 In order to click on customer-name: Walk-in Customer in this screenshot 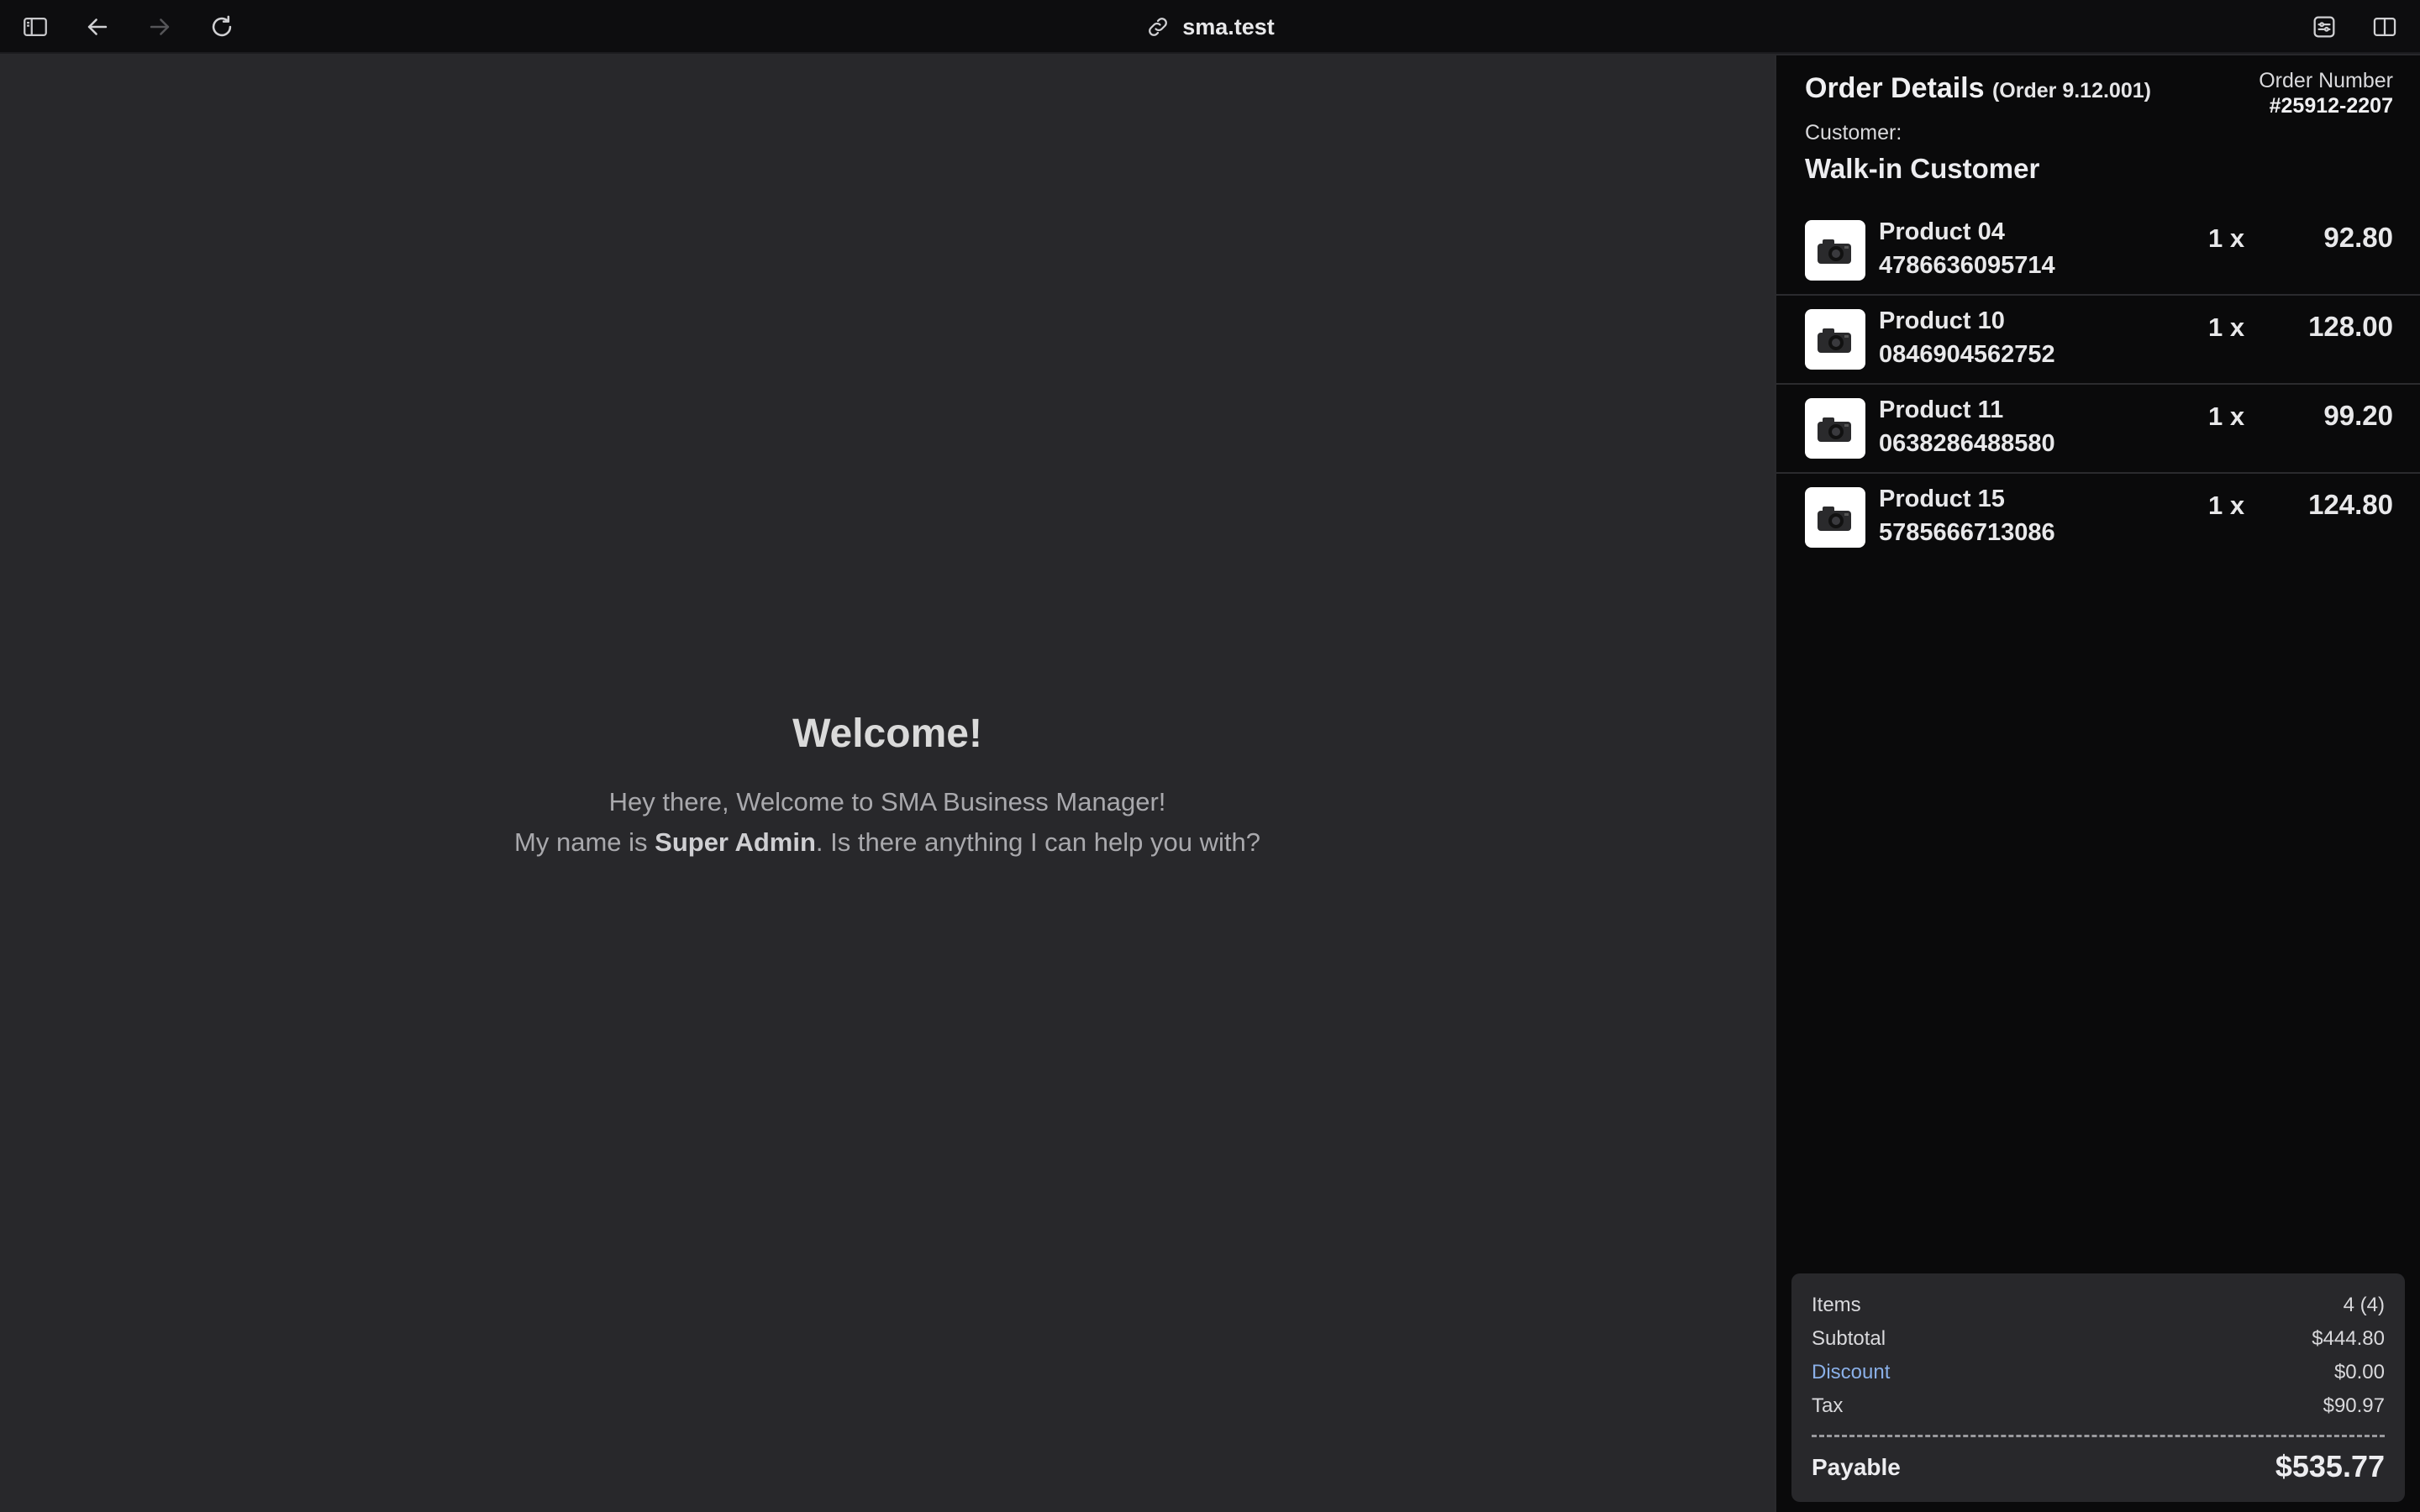, I will do `click(1922, 168)`.